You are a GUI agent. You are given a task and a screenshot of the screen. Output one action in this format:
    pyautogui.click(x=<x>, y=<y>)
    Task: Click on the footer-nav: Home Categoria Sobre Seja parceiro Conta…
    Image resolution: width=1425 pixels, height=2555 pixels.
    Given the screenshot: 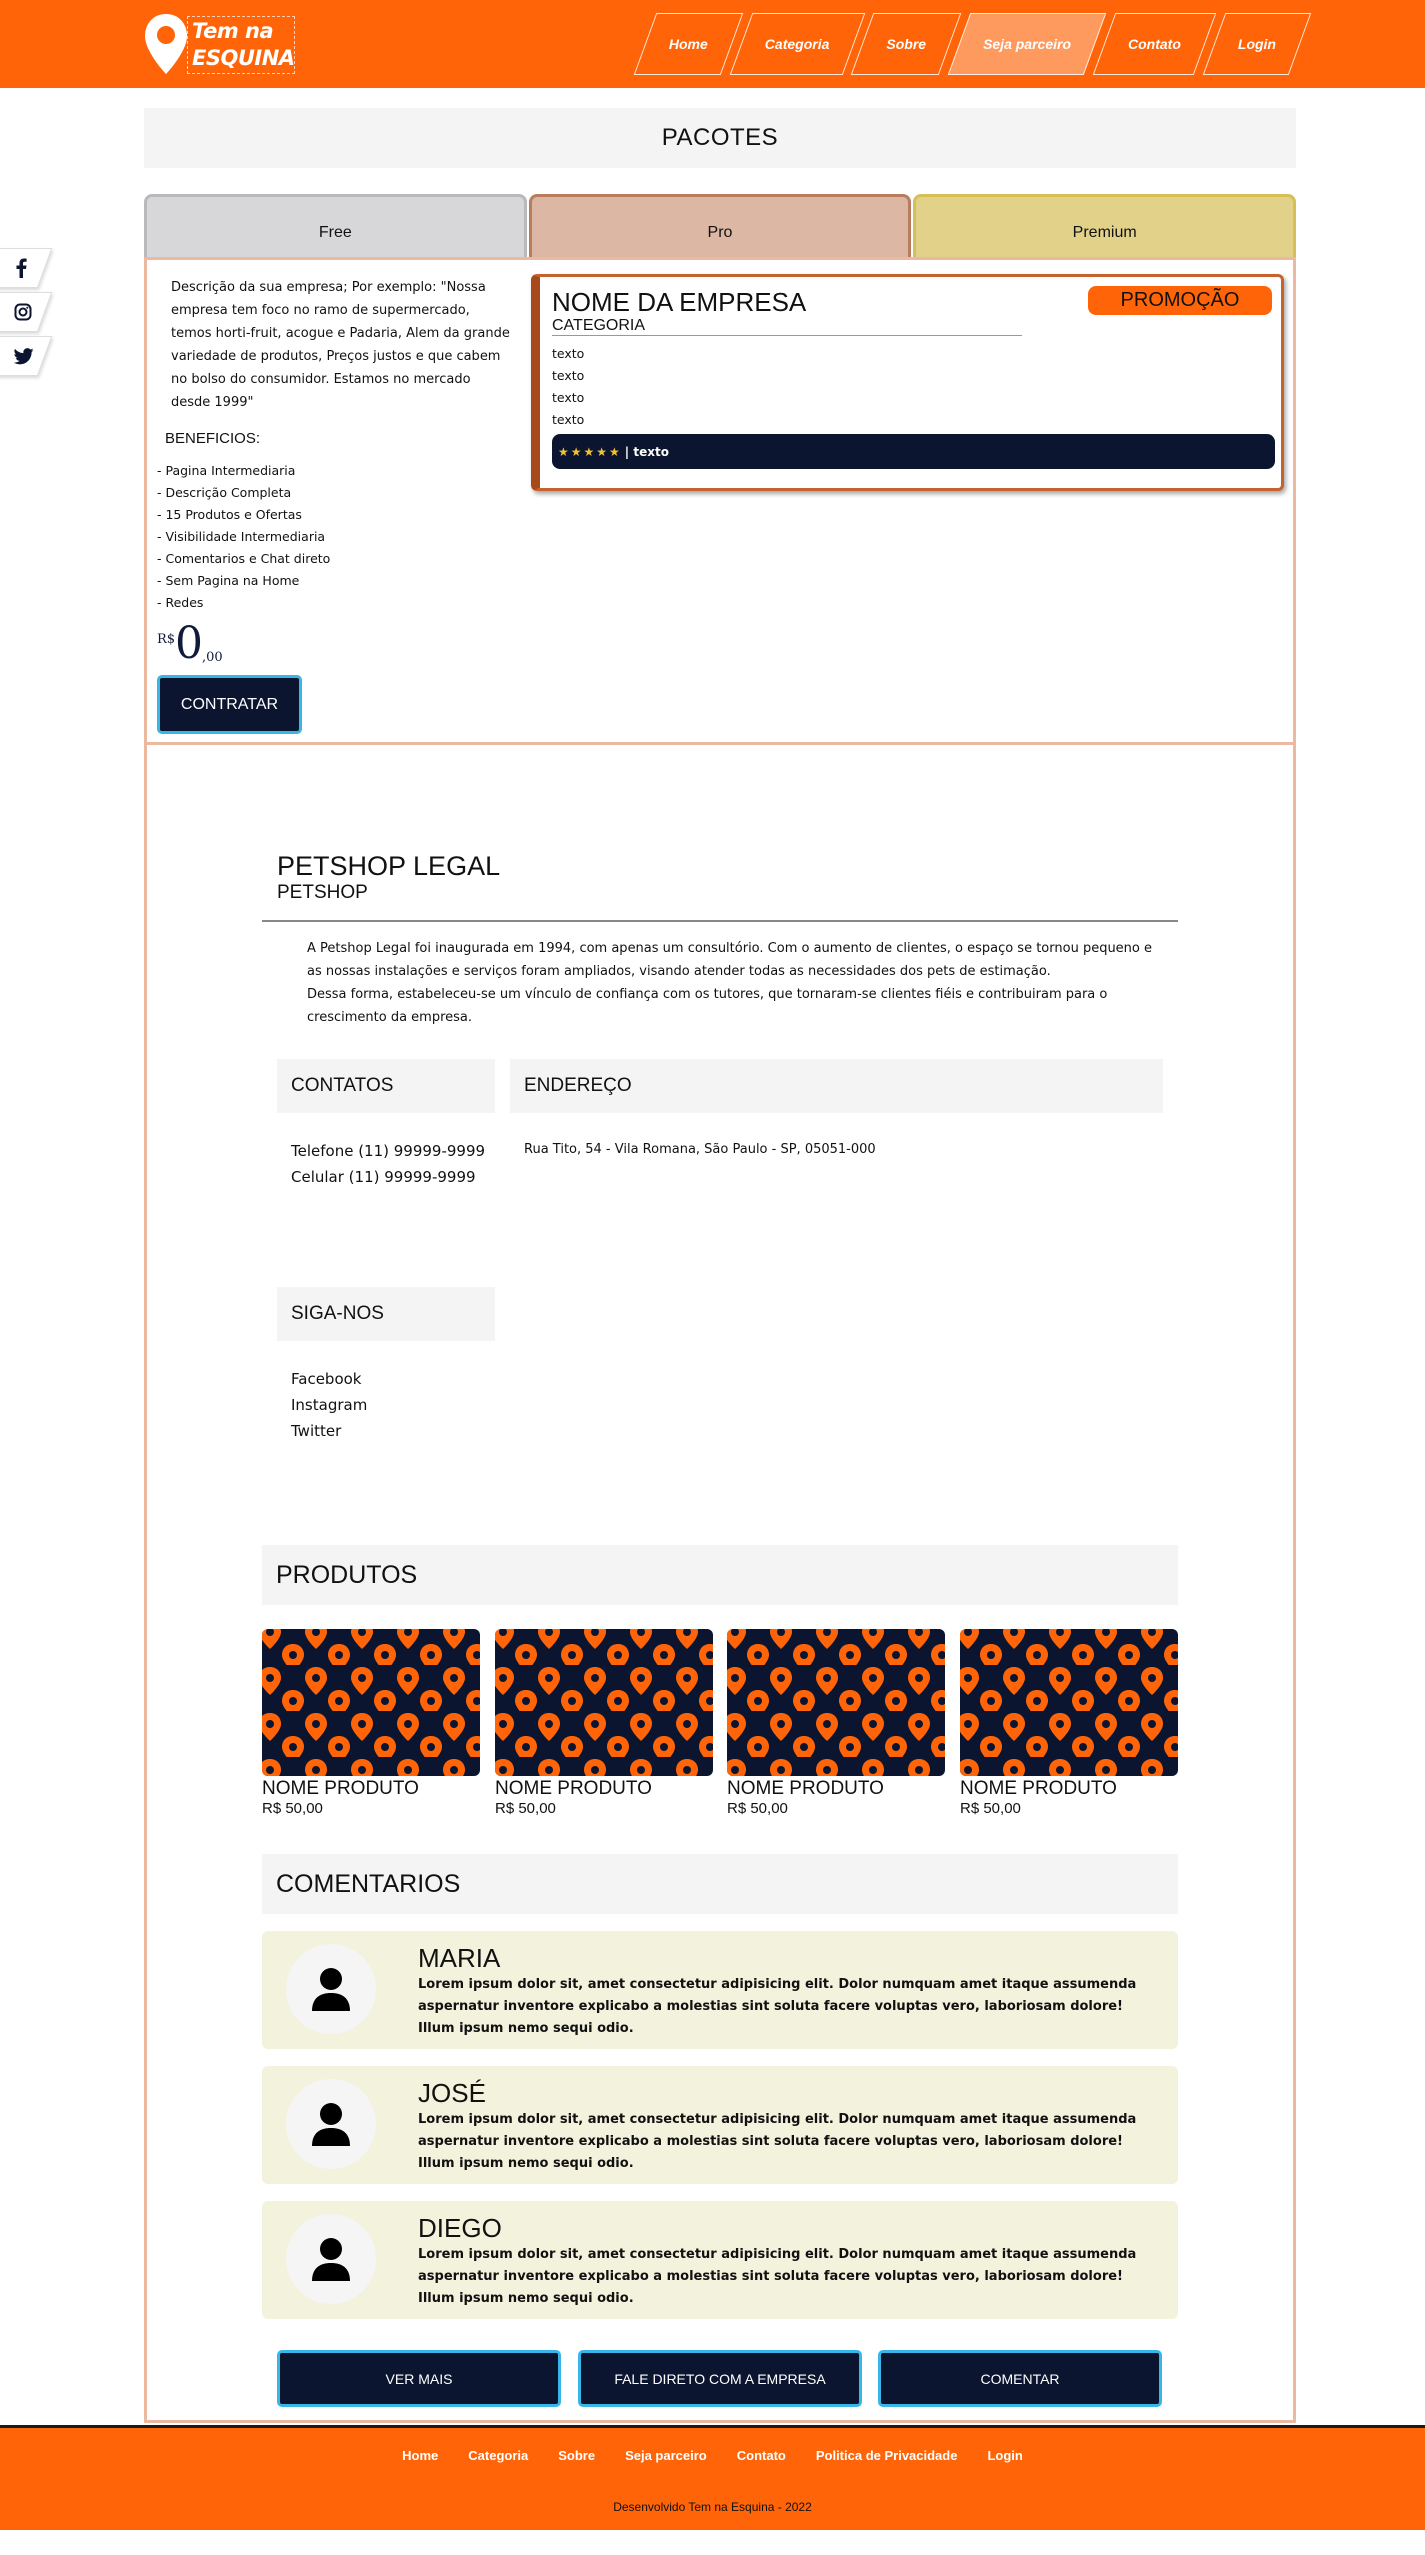 What is the action you would take?
    pyautogui.click(x=712, y=2455)
    